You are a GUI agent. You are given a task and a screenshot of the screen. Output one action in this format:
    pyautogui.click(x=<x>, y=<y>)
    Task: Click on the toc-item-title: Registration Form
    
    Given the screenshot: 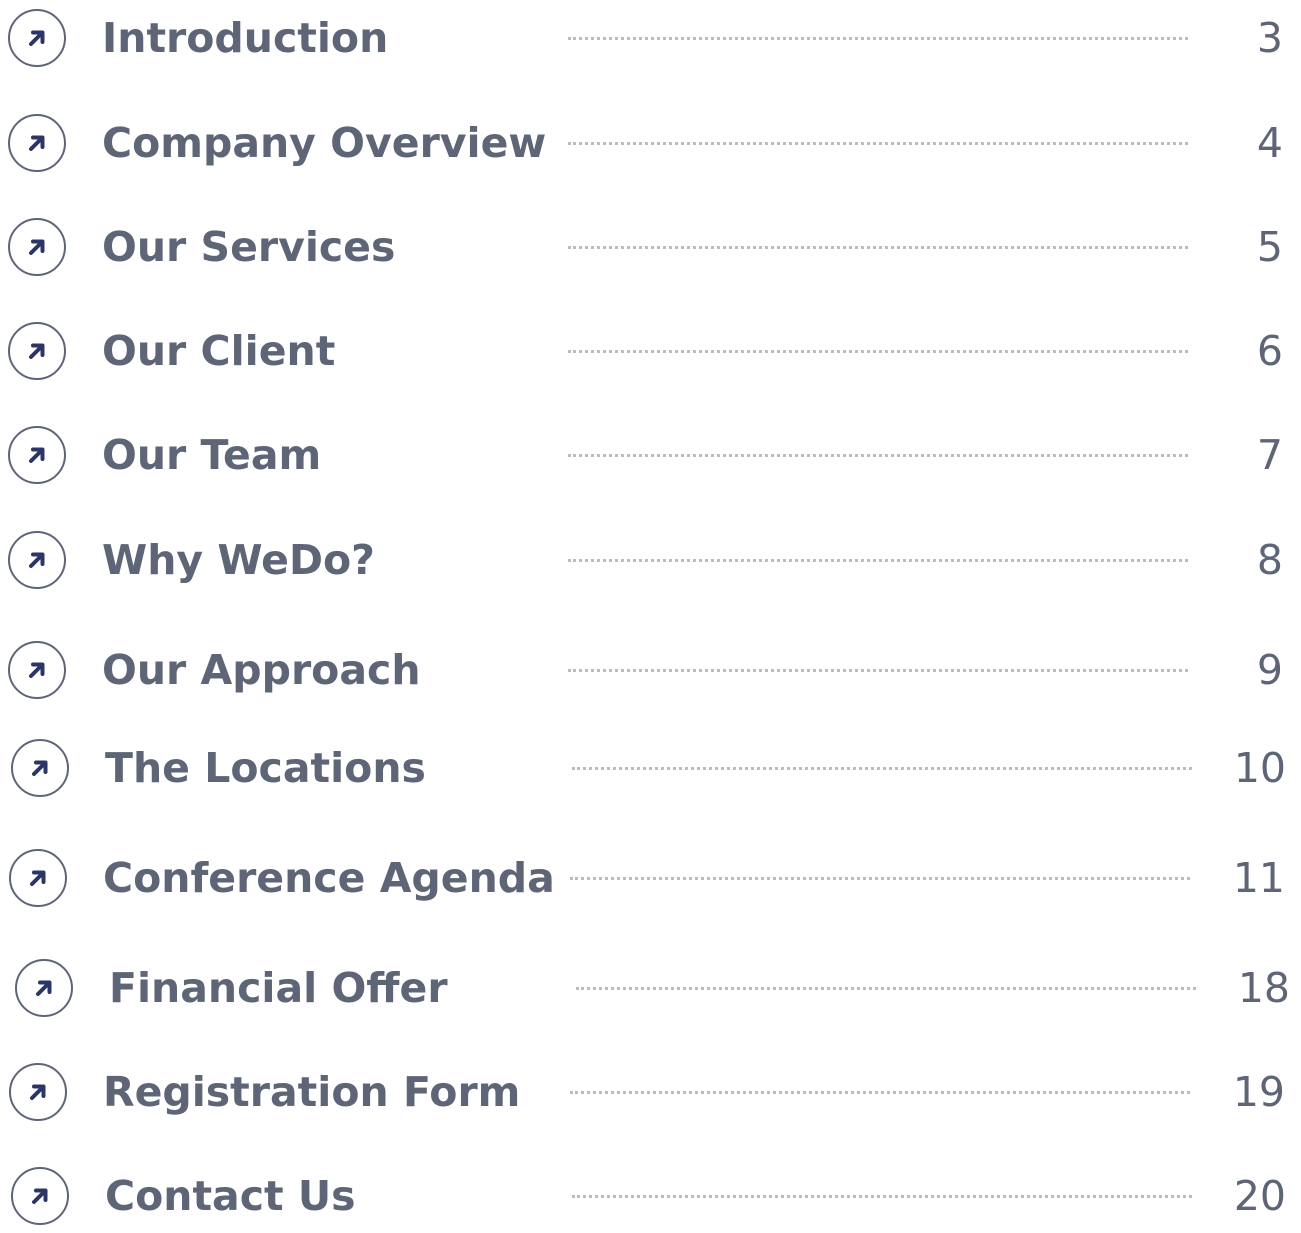 What is the action you would take?
    pyautogui.click(x=312, y=1092)
    